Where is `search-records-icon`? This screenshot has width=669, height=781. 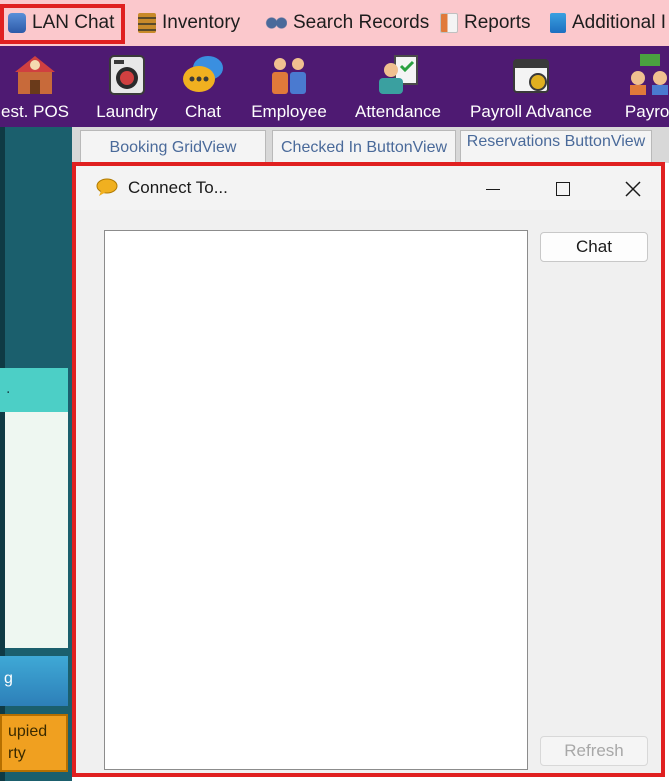
search-records-icon is located at coordinates (276, 23).